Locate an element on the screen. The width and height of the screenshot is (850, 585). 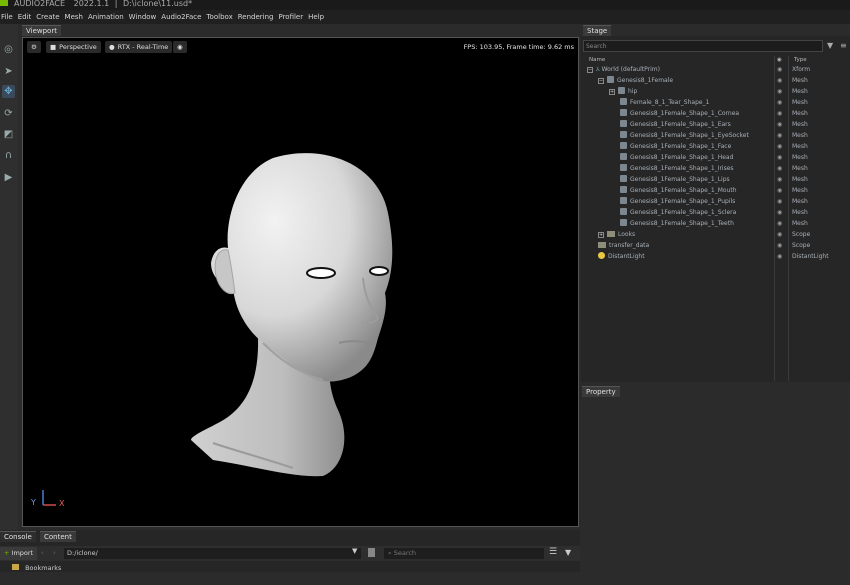
tab-stage: Stage is located at coordinates (597, 30).